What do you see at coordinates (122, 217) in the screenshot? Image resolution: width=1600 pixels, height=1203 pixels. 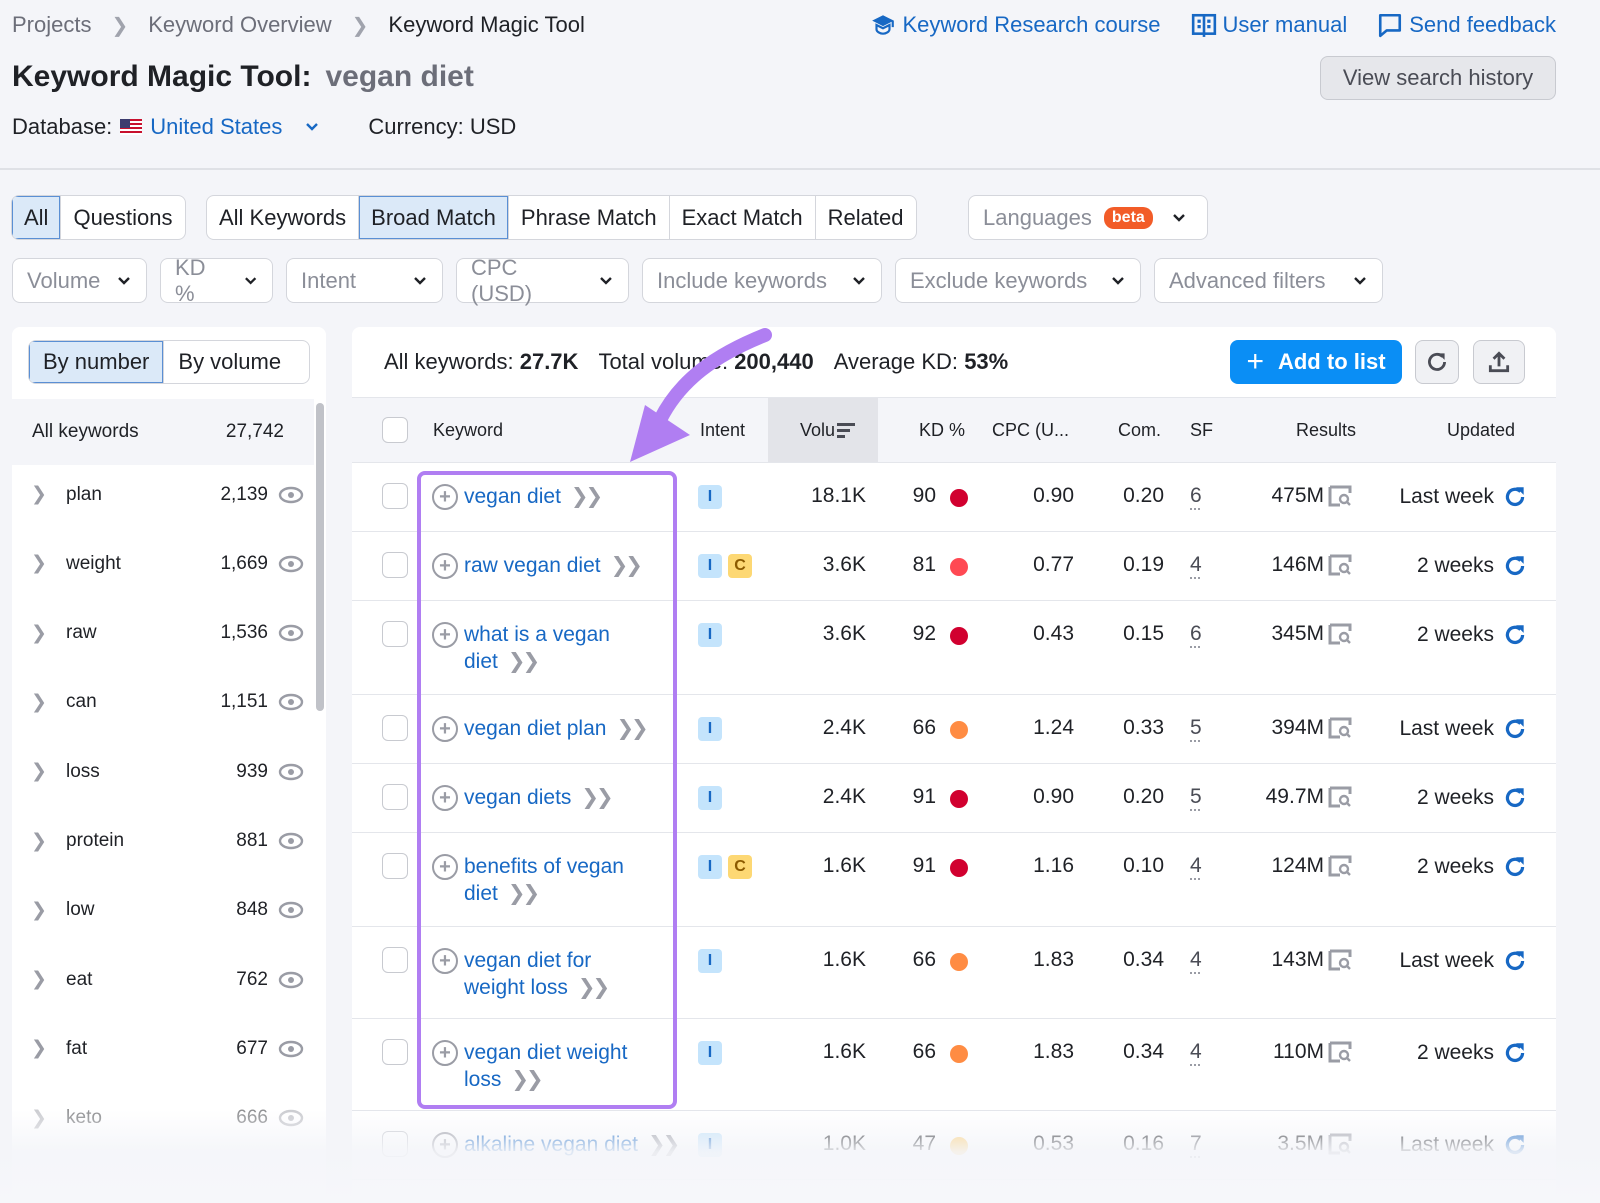 I see `tab-questions: Questions` at bounding box center [122, 217].